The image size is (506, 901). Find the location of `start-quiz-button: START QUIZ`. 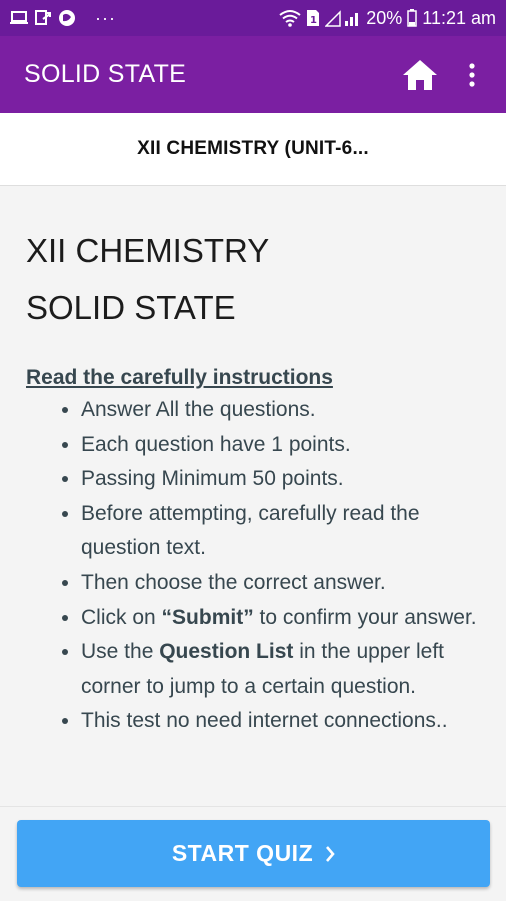

start-quiz-button: START QUIZ is located at coordinates (253, 853).